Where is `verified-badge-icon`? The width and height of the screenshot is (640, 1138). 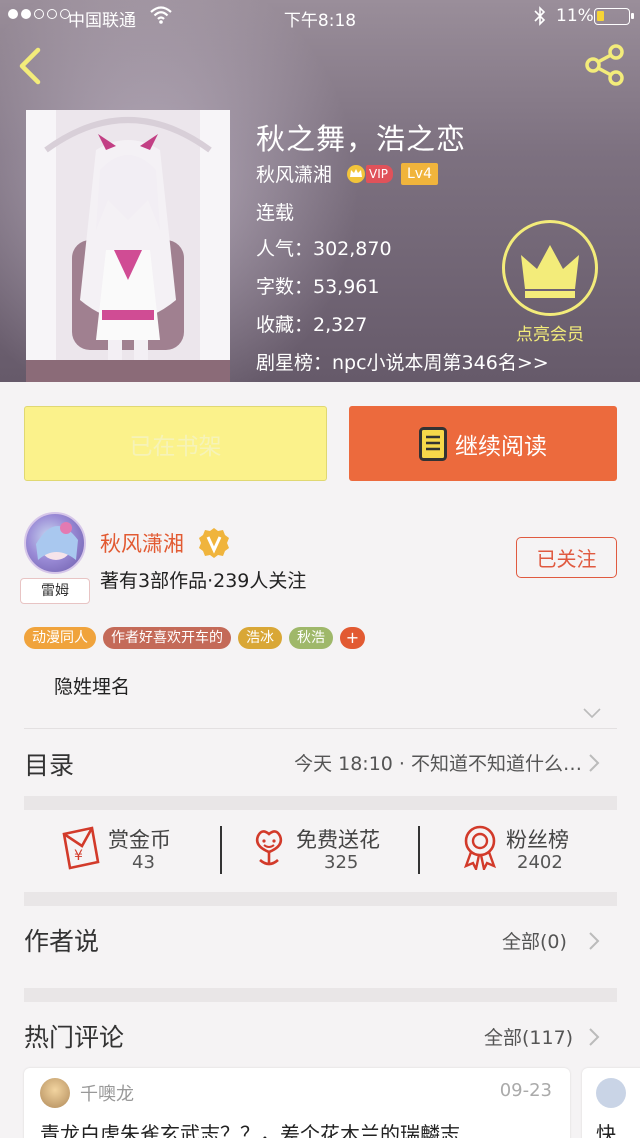
verified-badge-icon is located at coordinates (214, 543).